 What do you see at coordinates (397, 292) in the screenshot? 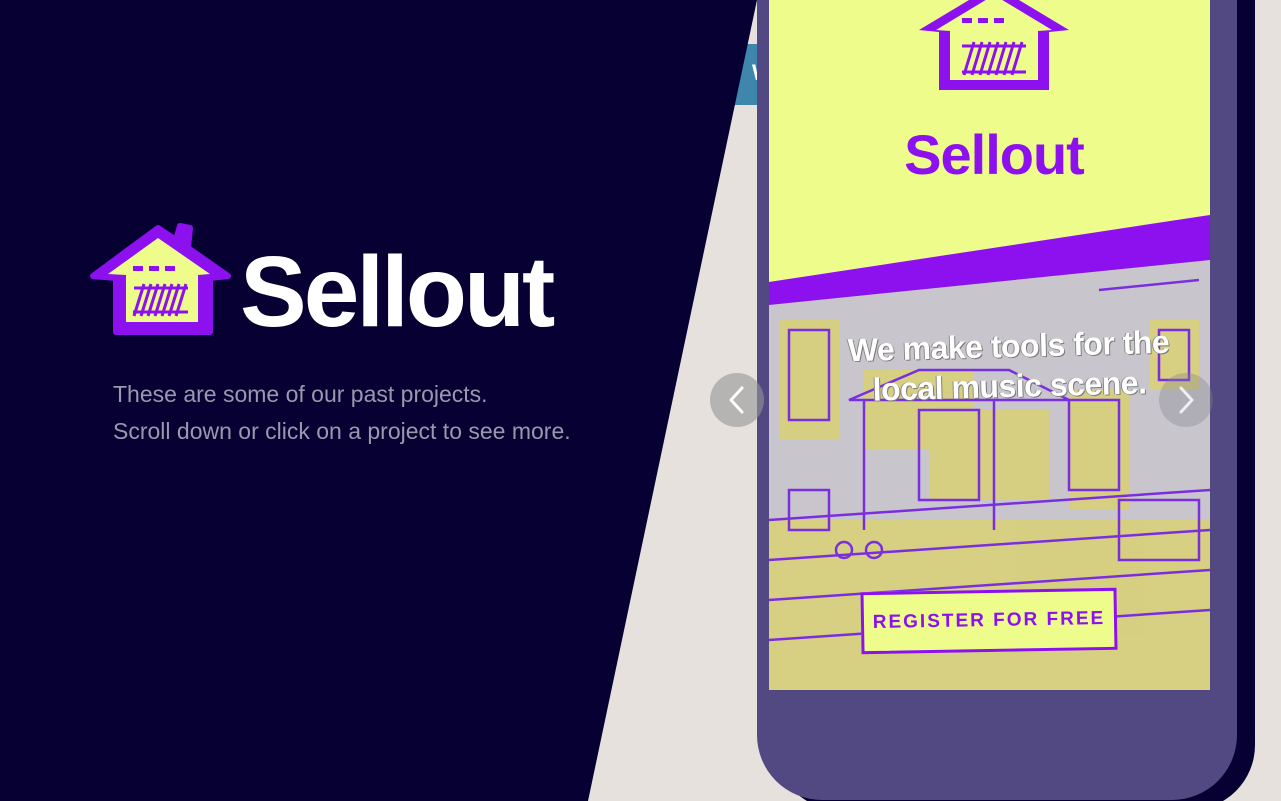
I see `brand-name: Sellout` at bounding box center [397, 292].